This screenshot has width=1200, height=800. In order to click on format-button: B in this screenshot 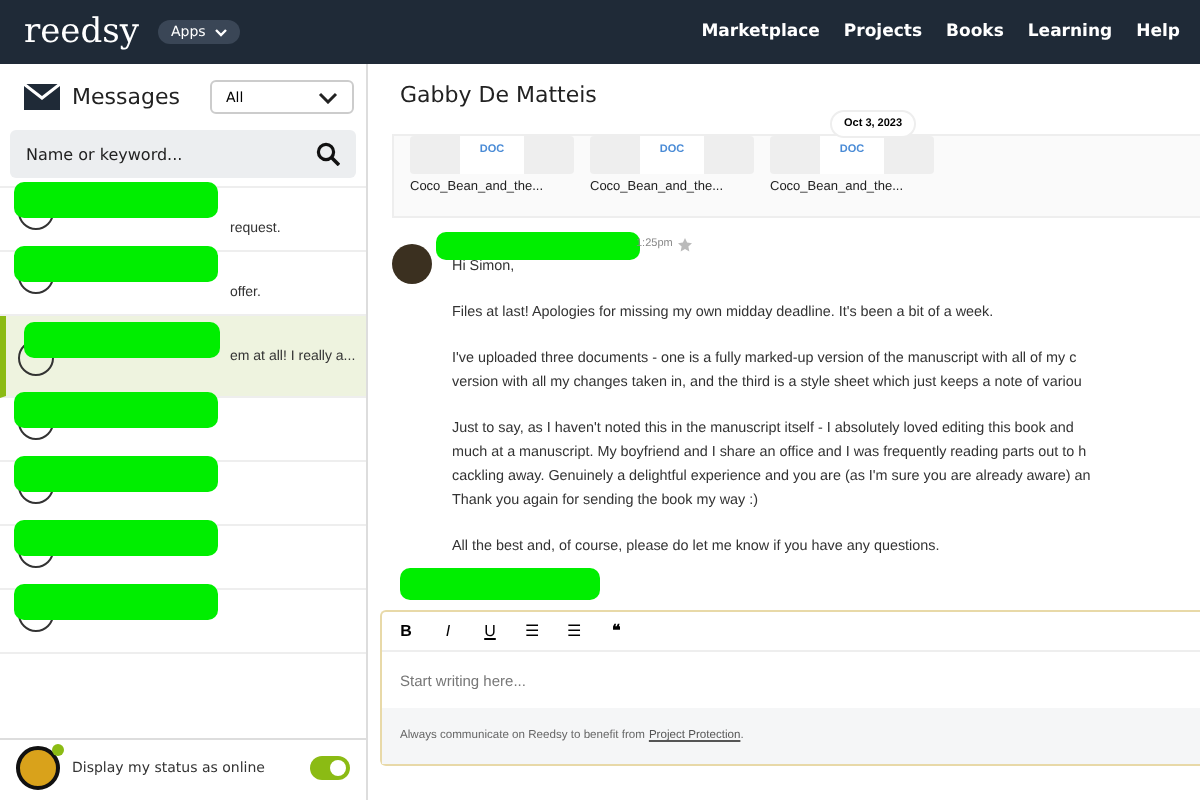, I will do `click(406, 631)`.